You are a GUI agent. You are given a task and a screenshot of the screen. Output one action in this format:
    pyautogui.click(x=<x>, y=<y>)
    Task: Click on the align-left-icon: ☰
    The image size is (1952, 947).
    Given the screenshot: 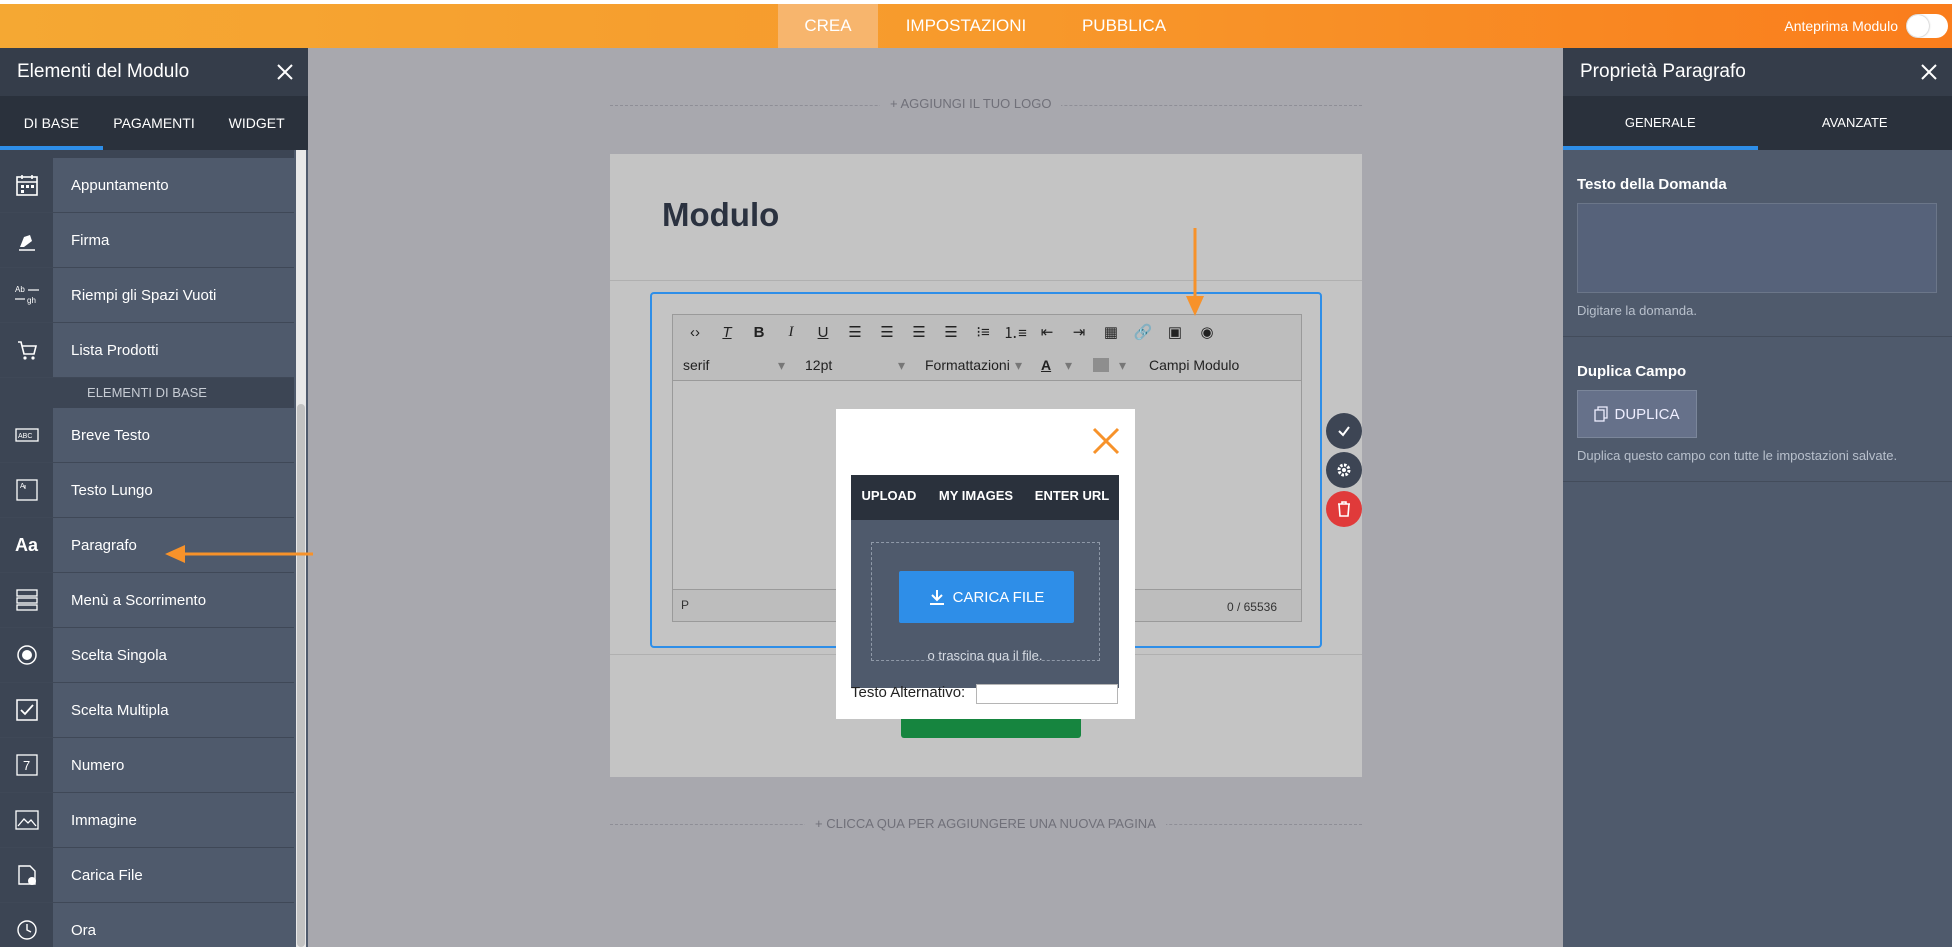 What is the action you would take?
    pyautogui.click(x=855, y=332)
    